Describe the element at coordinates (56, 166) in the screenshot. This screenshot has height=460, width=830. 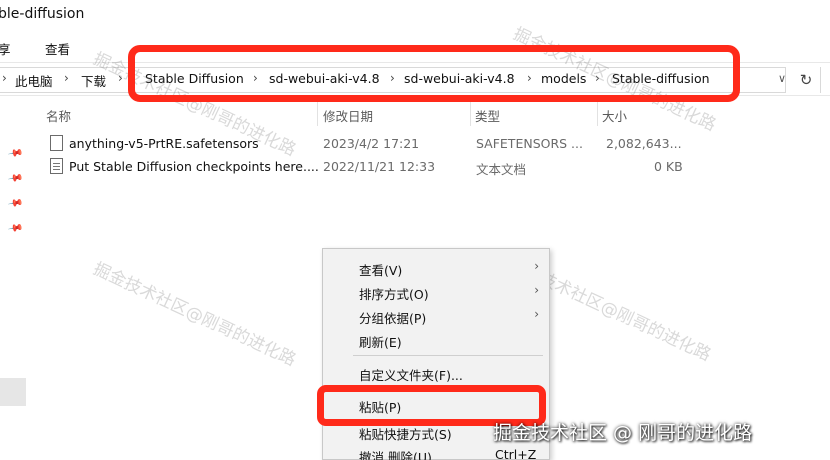
I see `text-file-icon` at that location.